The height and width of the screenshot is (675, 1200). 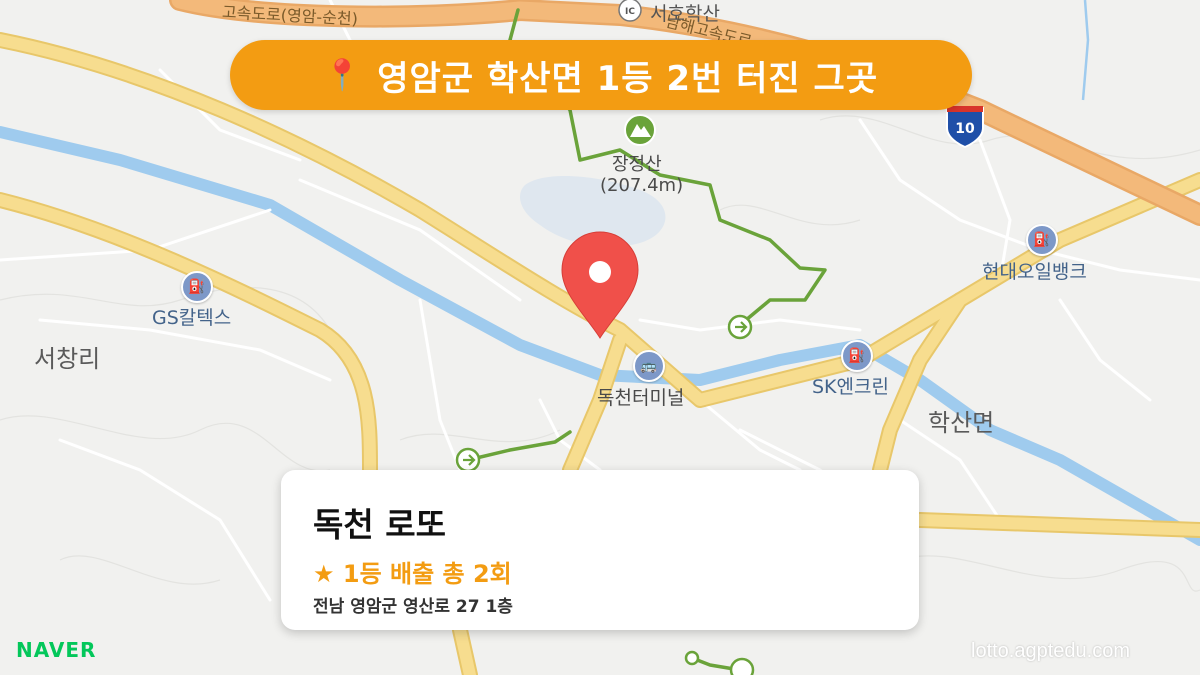 I want to click on naver-logo: NAVER, so click(x=56, y=650).